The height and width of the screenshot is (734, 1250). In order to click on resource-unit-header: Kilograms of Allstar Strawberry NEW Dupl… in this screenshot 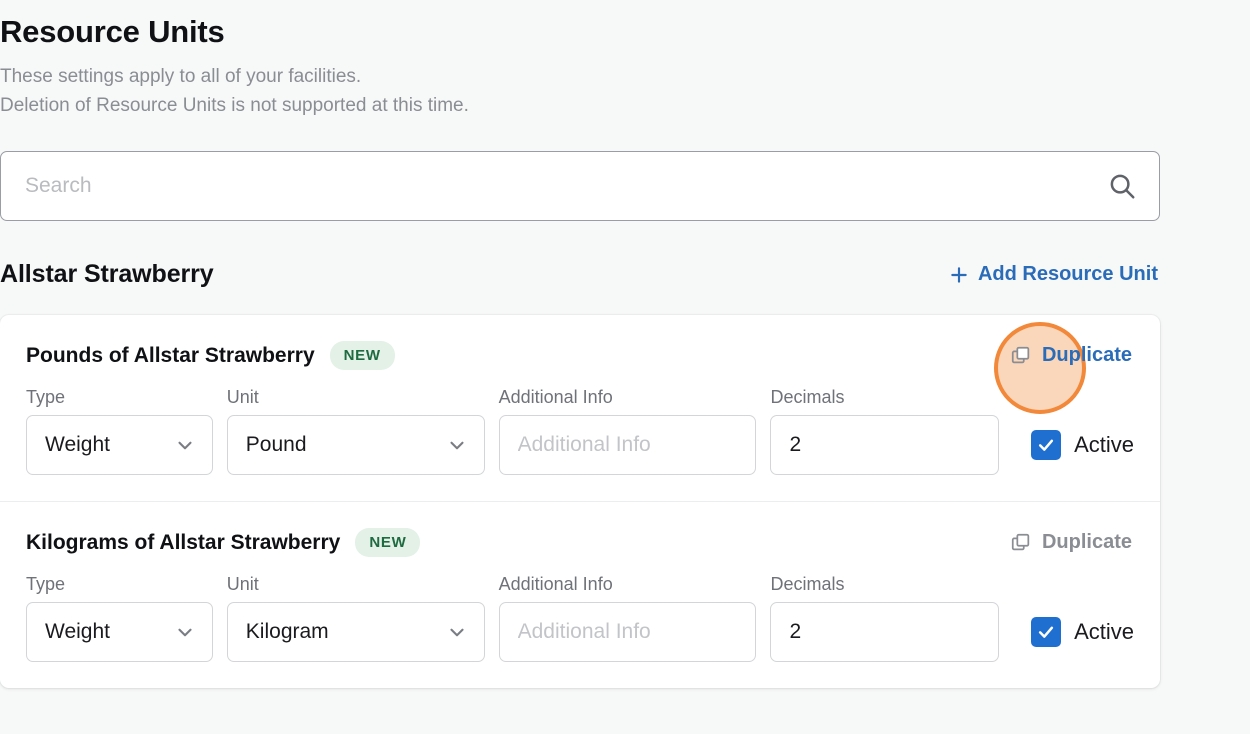, I will do `click(580, 543)`.